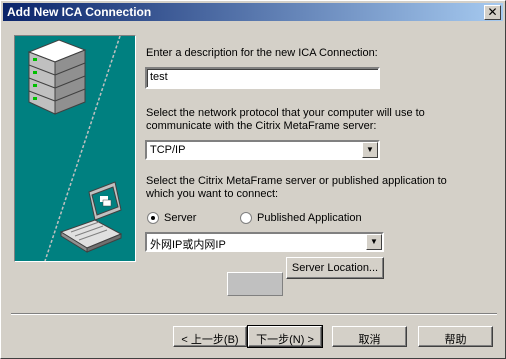 The height and width of the screenshot is (359, 506). What do you see at coordinates (369, 336) in the screenshot?
I see `cancel-button: 取消` at bounding box center [369, 336].